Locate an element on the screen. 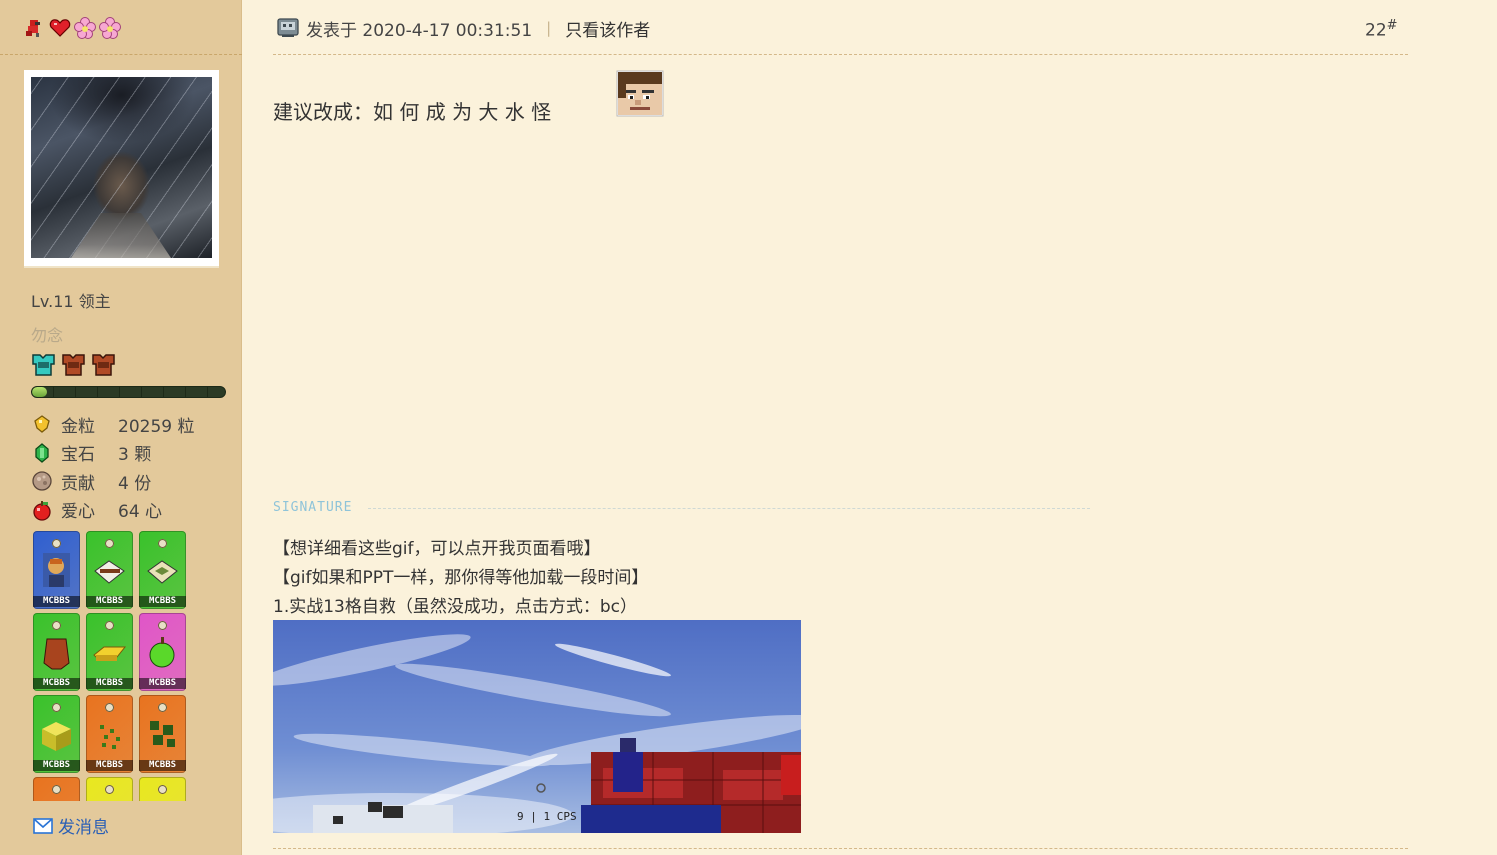 The height and width of the screenshot is (855, 1497). send-message-link: 发消息 is located at coordinates (71, 825).